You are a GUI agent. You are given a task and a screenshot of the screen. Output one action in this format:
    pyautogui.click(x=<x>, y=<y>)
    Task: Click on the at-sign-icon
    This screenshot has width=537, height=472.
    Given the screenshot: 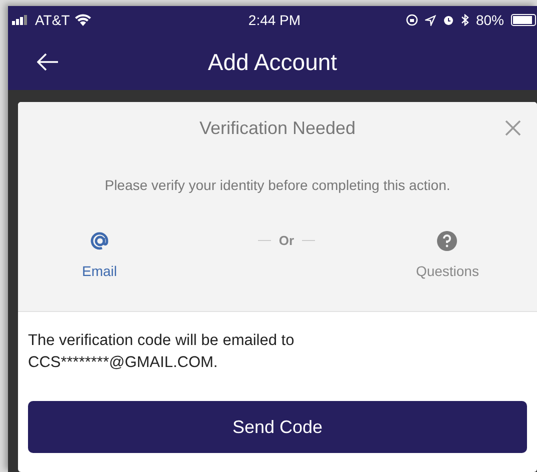 What is the action you would take?
    pyautogui.click(x=99, y=241)
    